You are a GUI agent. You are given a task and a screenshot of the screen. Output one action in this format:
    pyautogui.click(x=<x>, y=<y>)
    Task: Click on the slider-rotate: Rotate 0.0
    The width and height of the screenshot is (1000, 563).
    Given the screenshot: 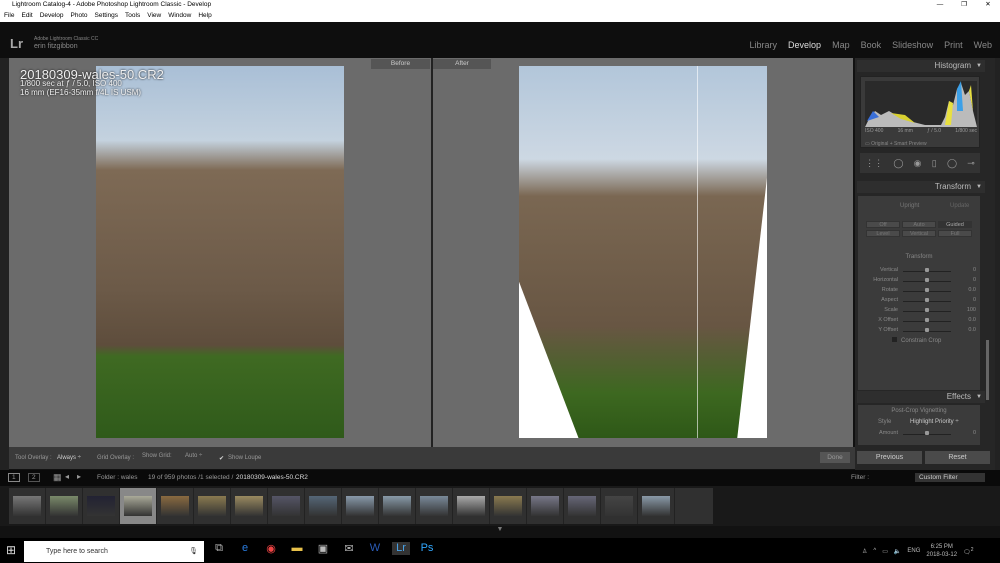 What is the action you would take?
    pyautogui.click(x=919, y=291)
    